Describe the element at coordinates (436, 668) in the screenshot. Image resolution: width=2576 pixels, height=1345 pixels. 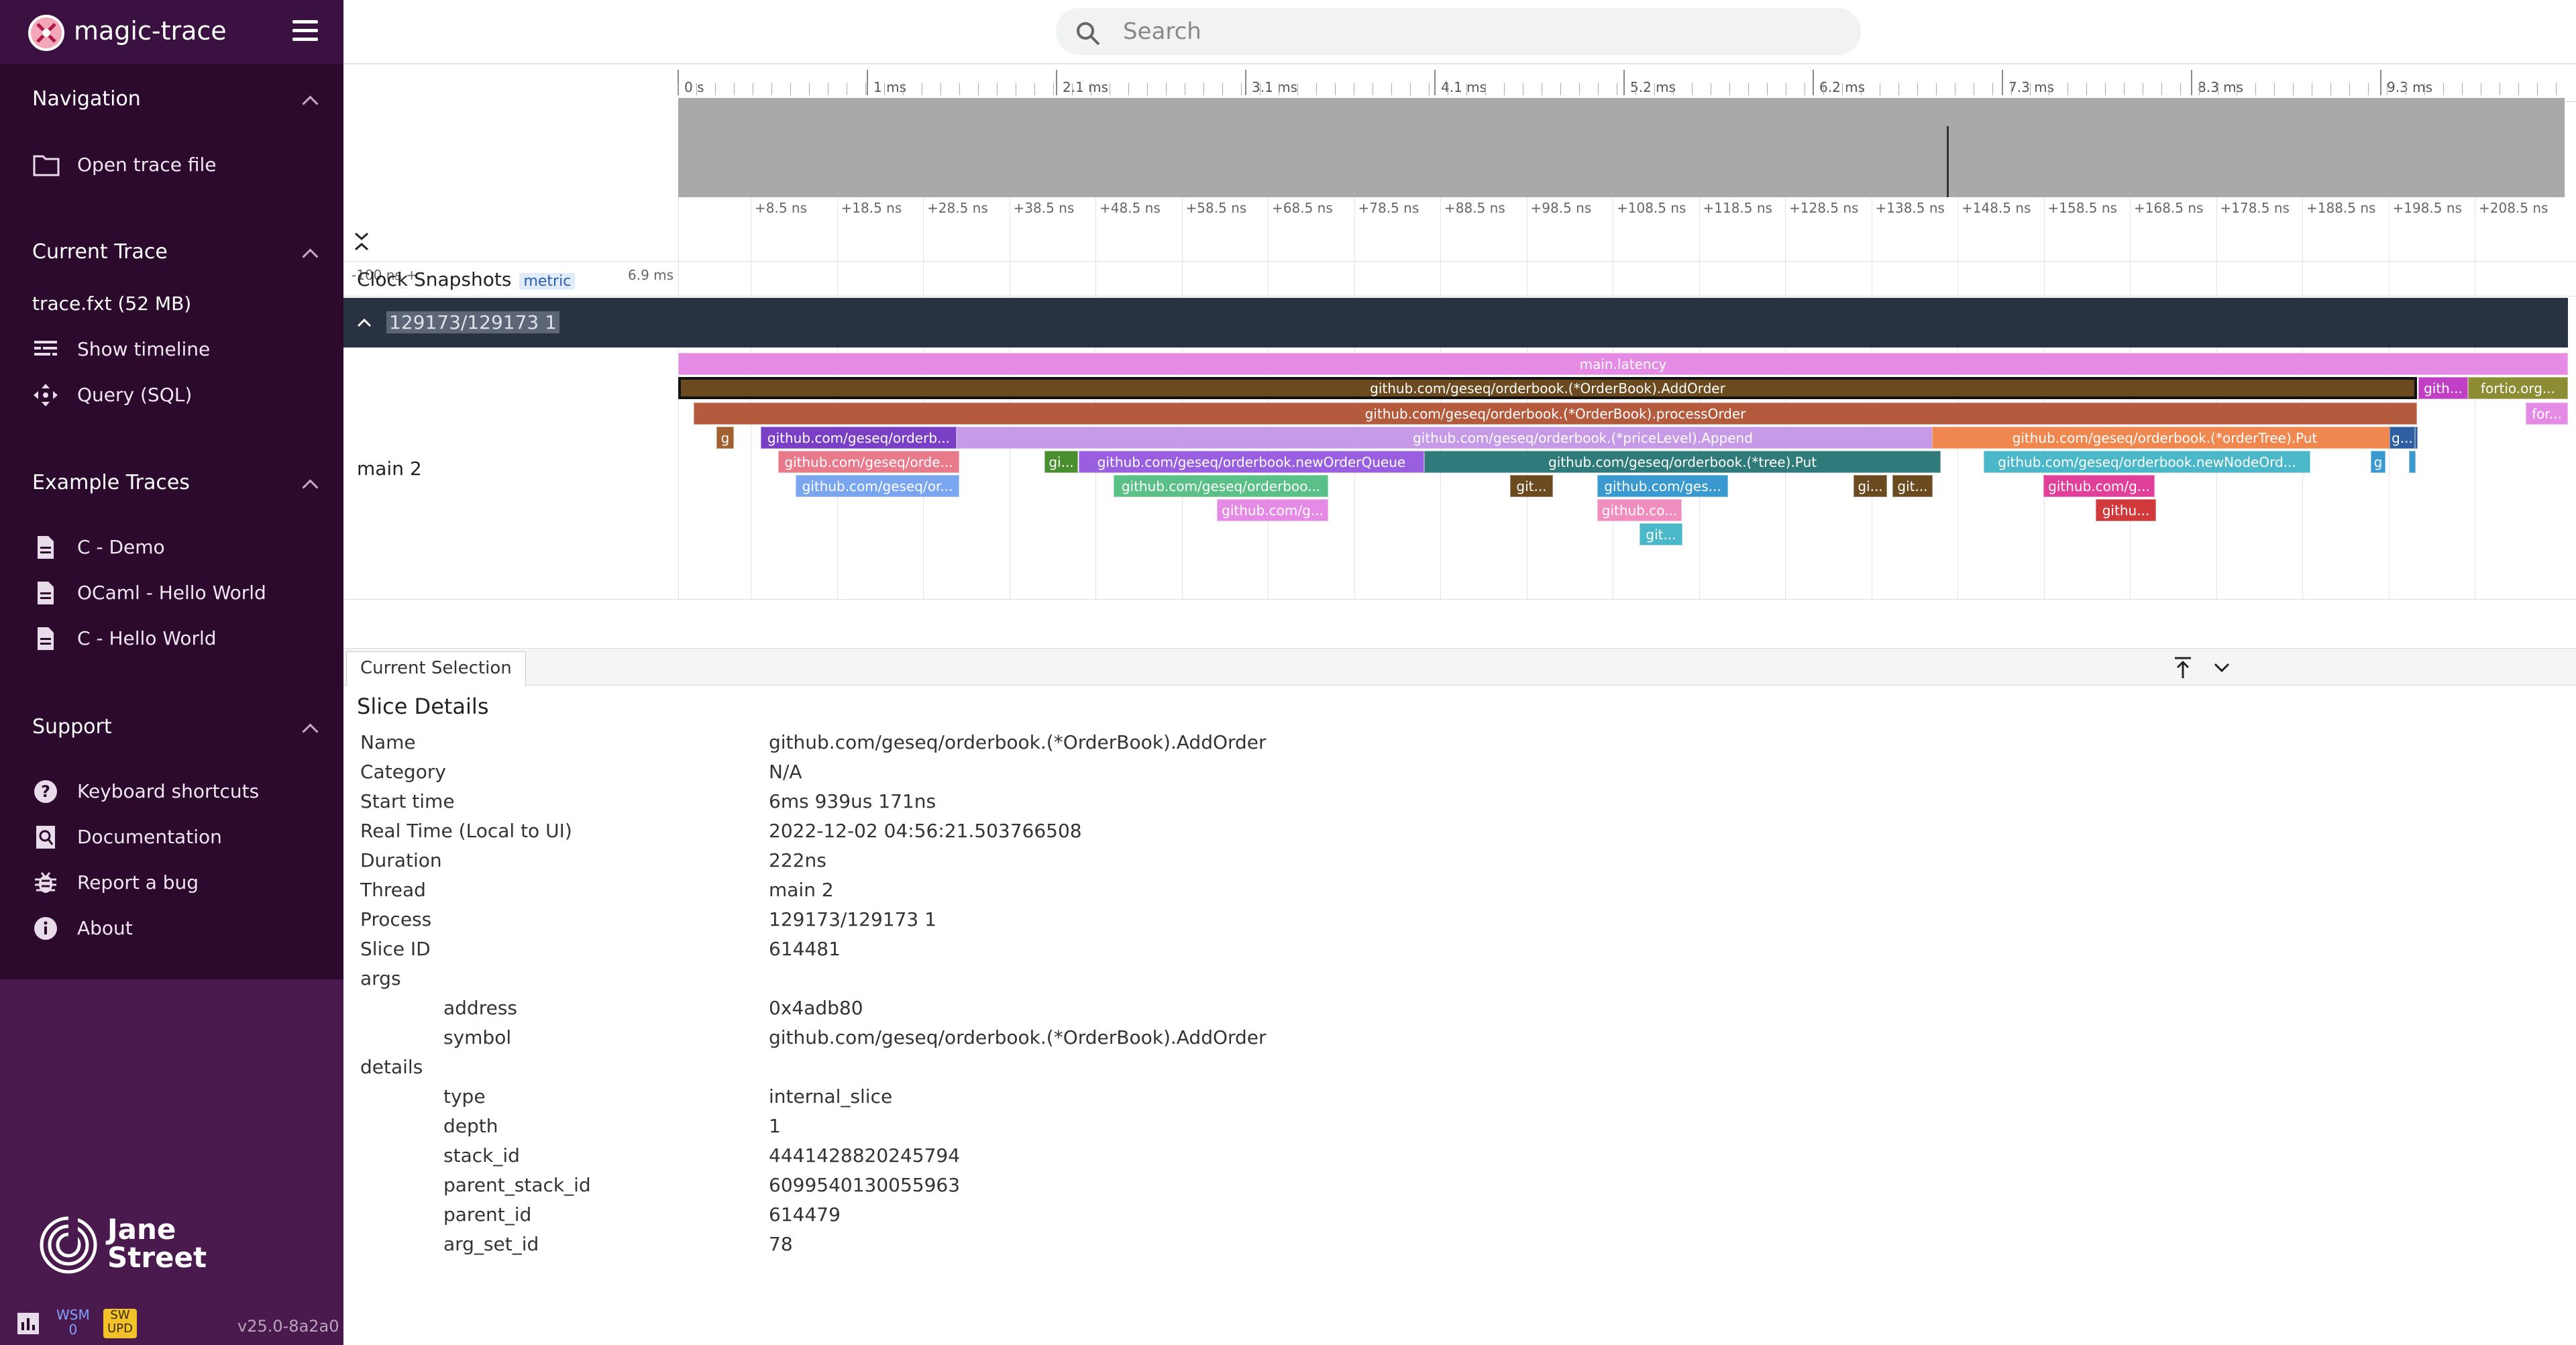
I see `tab-current-selection: Current Selection` at that location.